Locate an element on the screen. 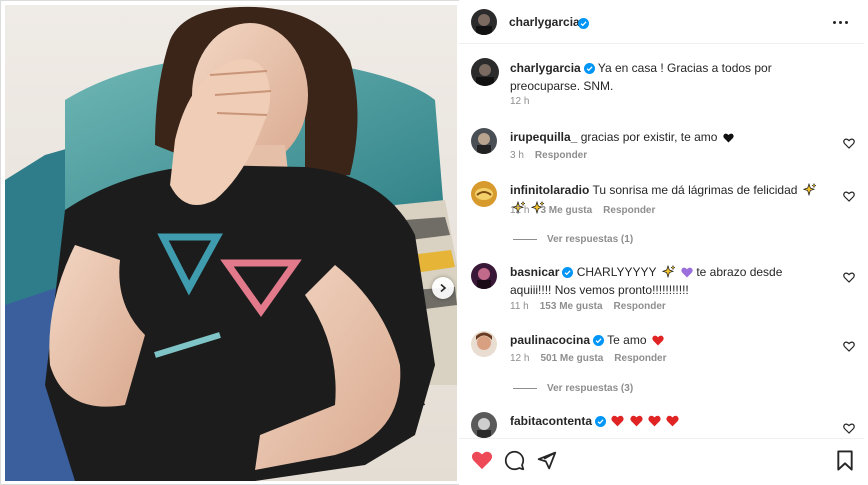 The image size is (868, 485). comment-text: CHARLYYYYY is located at coordinates (616, 272).